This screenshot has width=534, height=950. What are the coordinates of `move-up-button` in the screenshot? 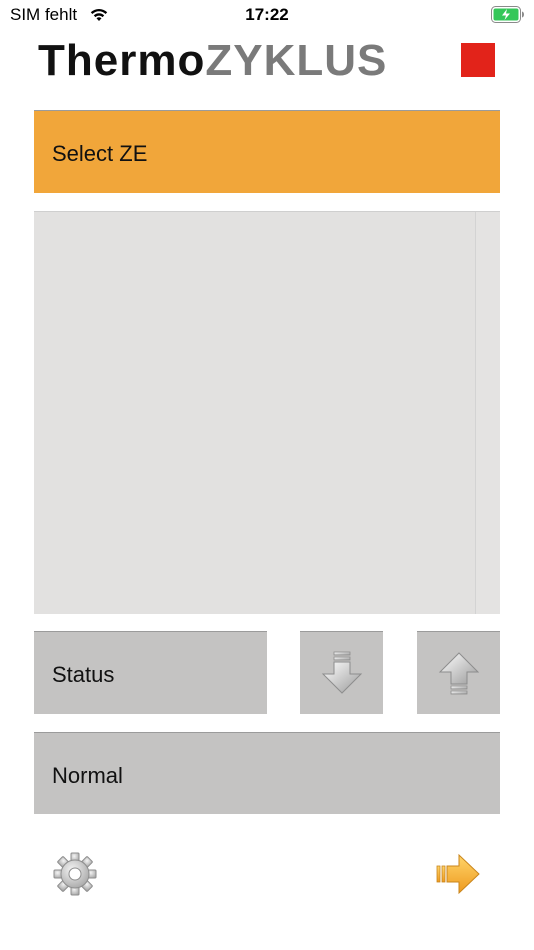 It's located at (458, 672).